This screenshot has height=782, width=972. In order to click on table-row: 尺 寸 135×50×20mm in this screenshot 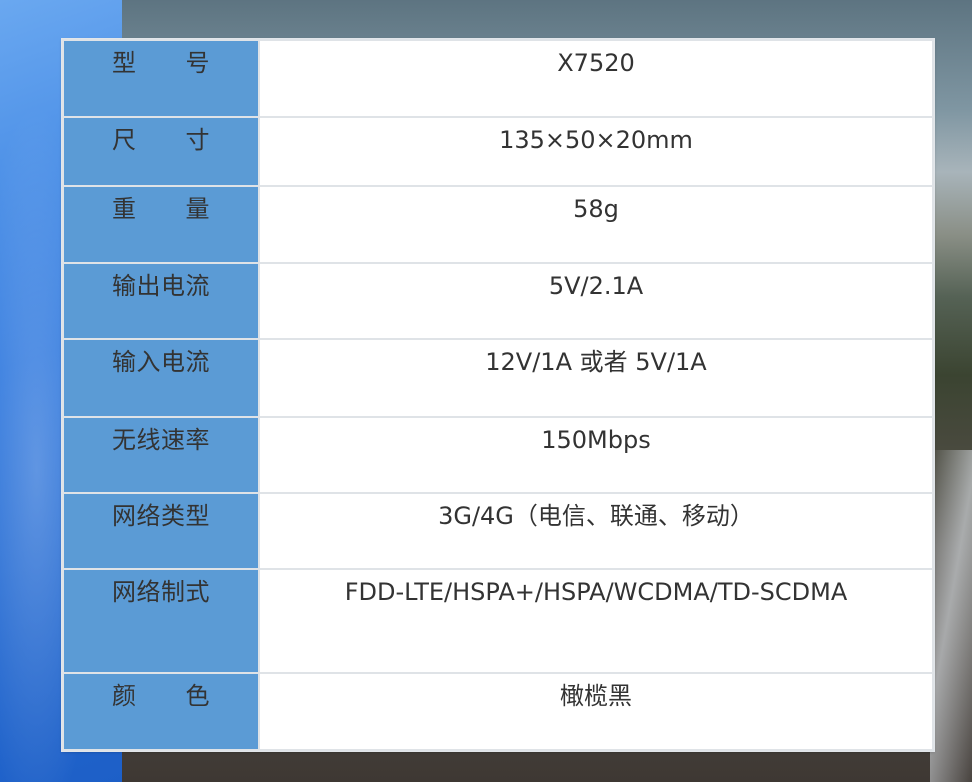, I will do `click(498, 151)`.